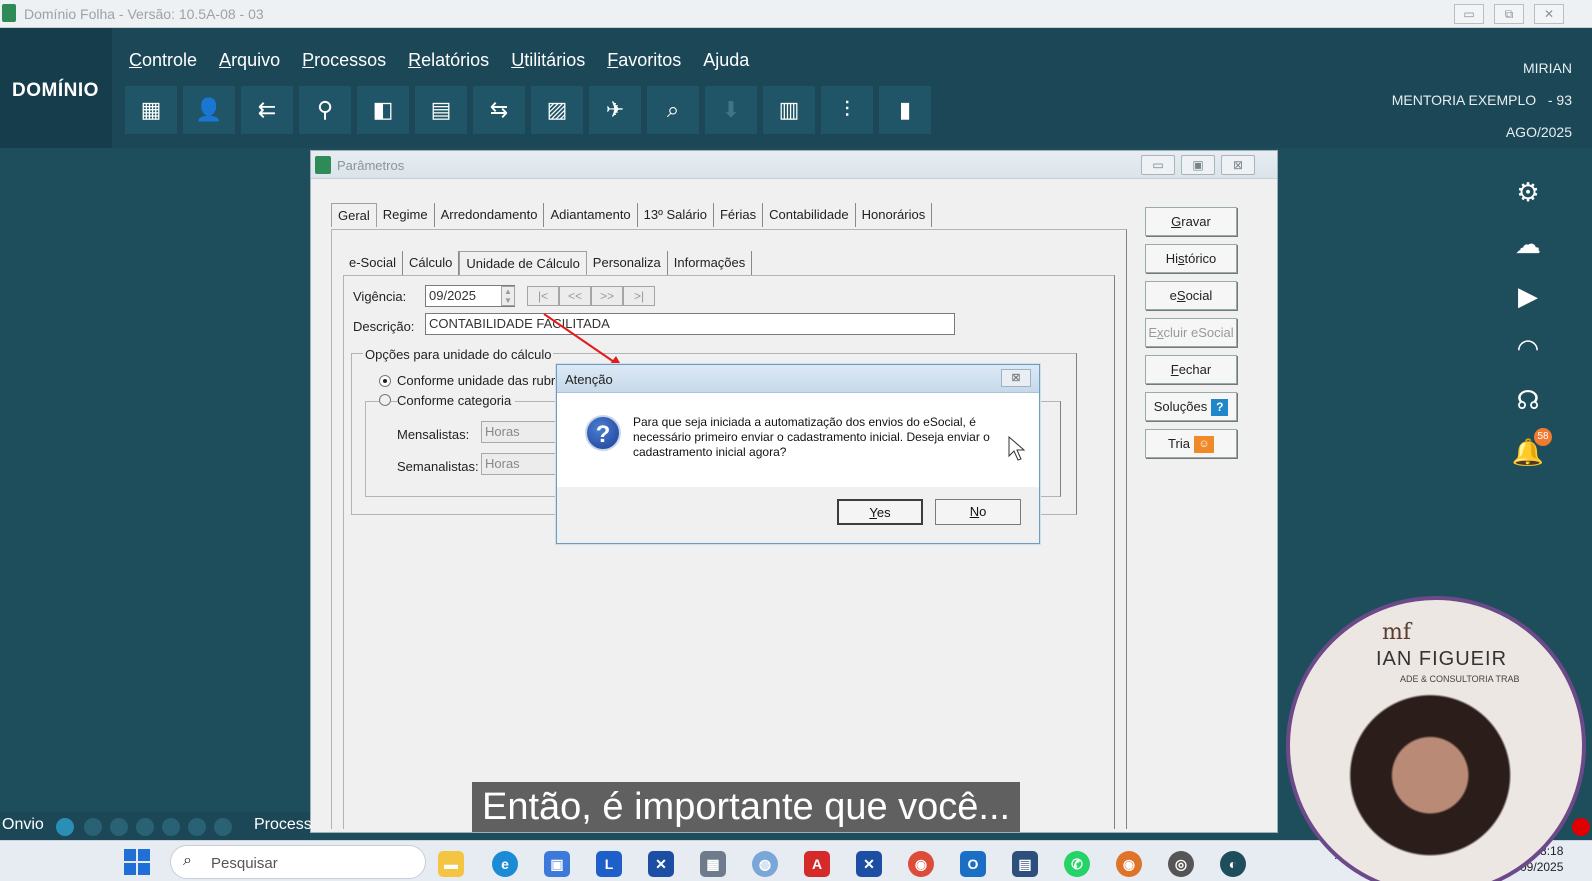 The height and width of the screenshot is (881, 1592). Describe the element at coordinates (1129, 864) in the screenshot. I see `chrome-2-icon: ◉` at that location.